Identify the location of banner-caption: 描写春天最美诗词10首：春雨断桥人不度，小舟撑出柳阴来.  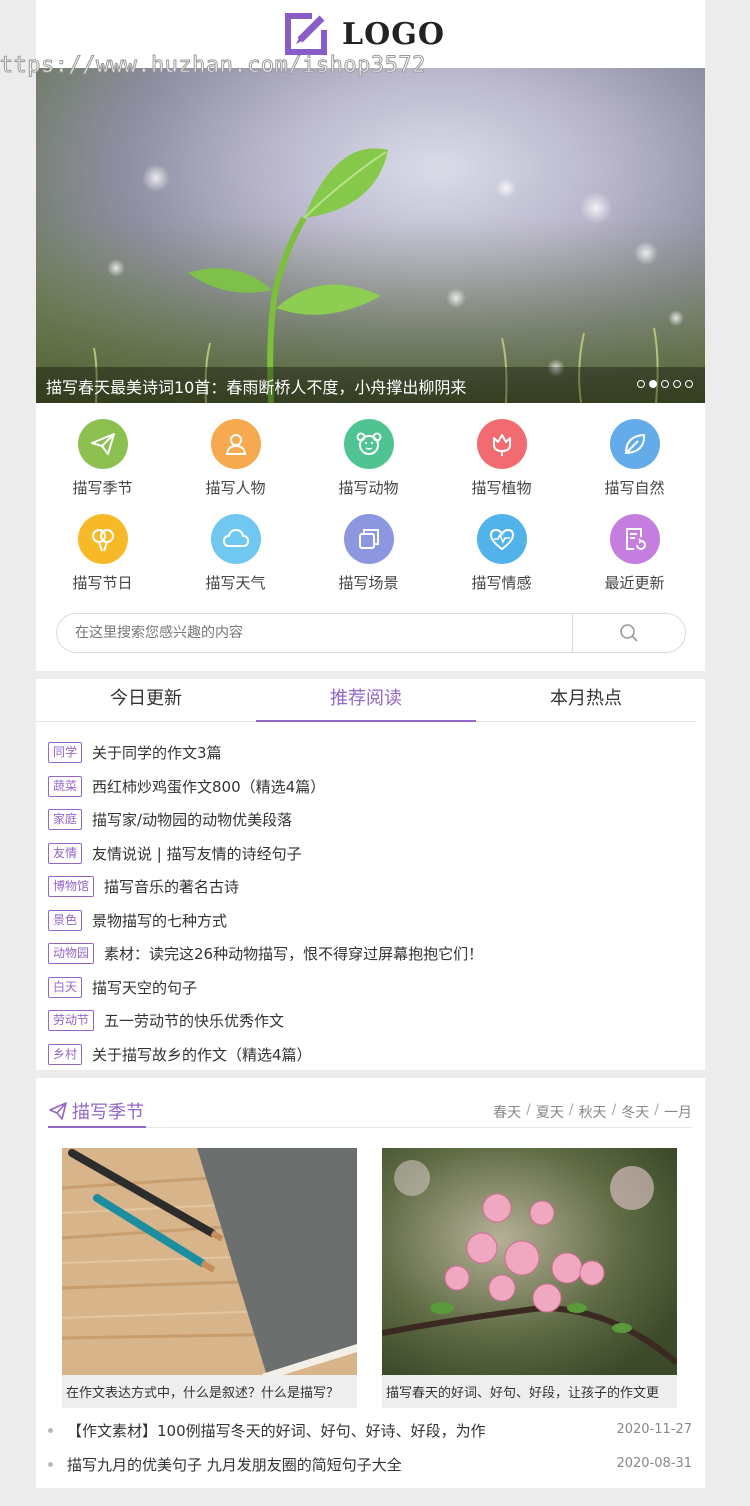
(370, 385).